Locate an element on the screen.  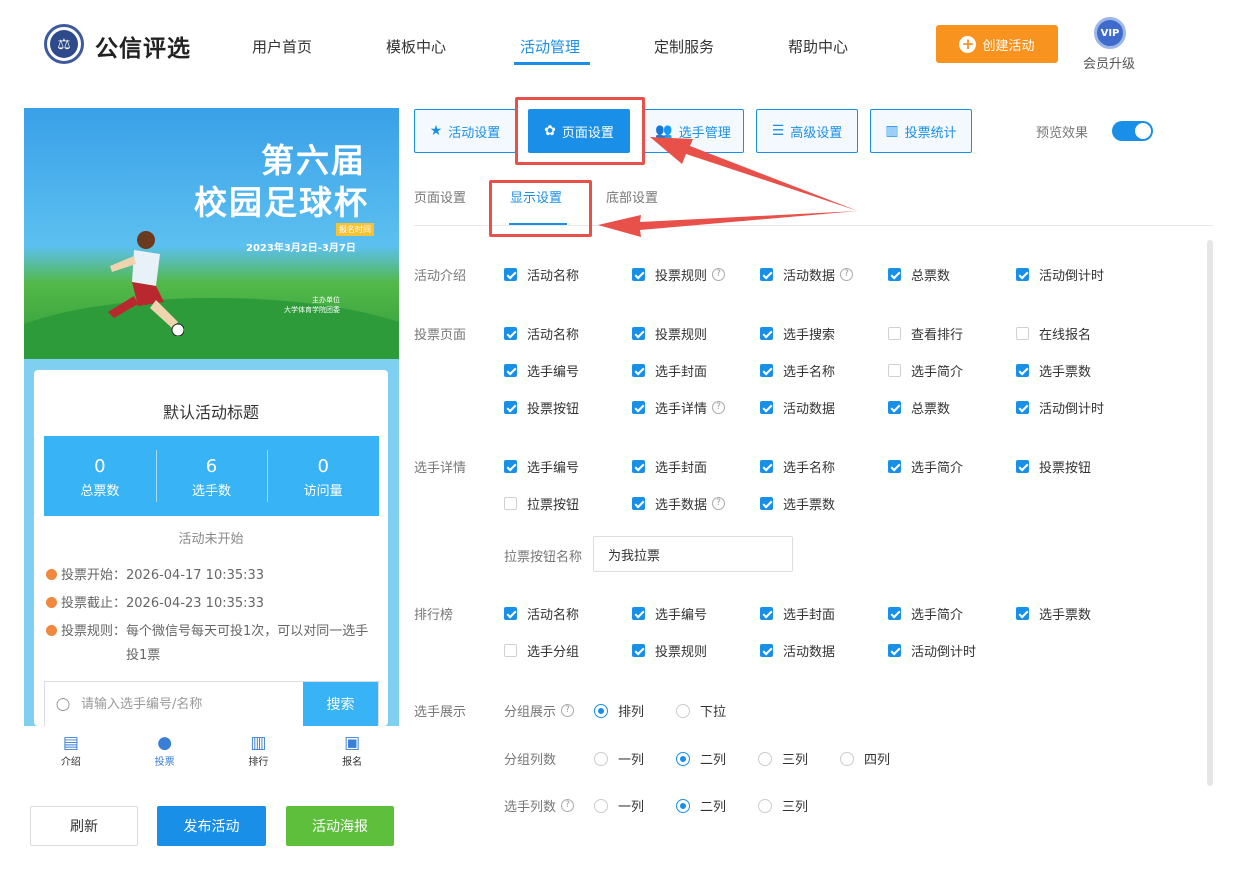
annotation-arrows is located at coordinates (728, 187).